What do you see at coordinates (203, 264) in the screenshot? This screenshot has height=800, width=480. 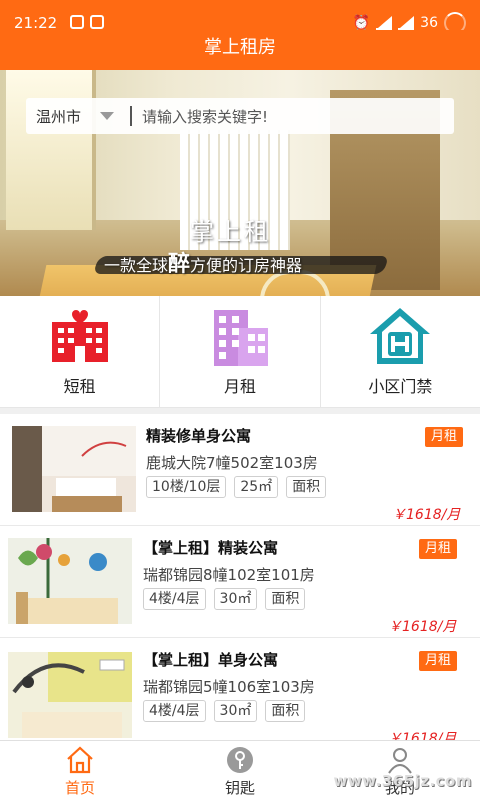 I see `banner-slogan-sub: 一款全球醉方便的订房神器` at bounding box center [203, 264].